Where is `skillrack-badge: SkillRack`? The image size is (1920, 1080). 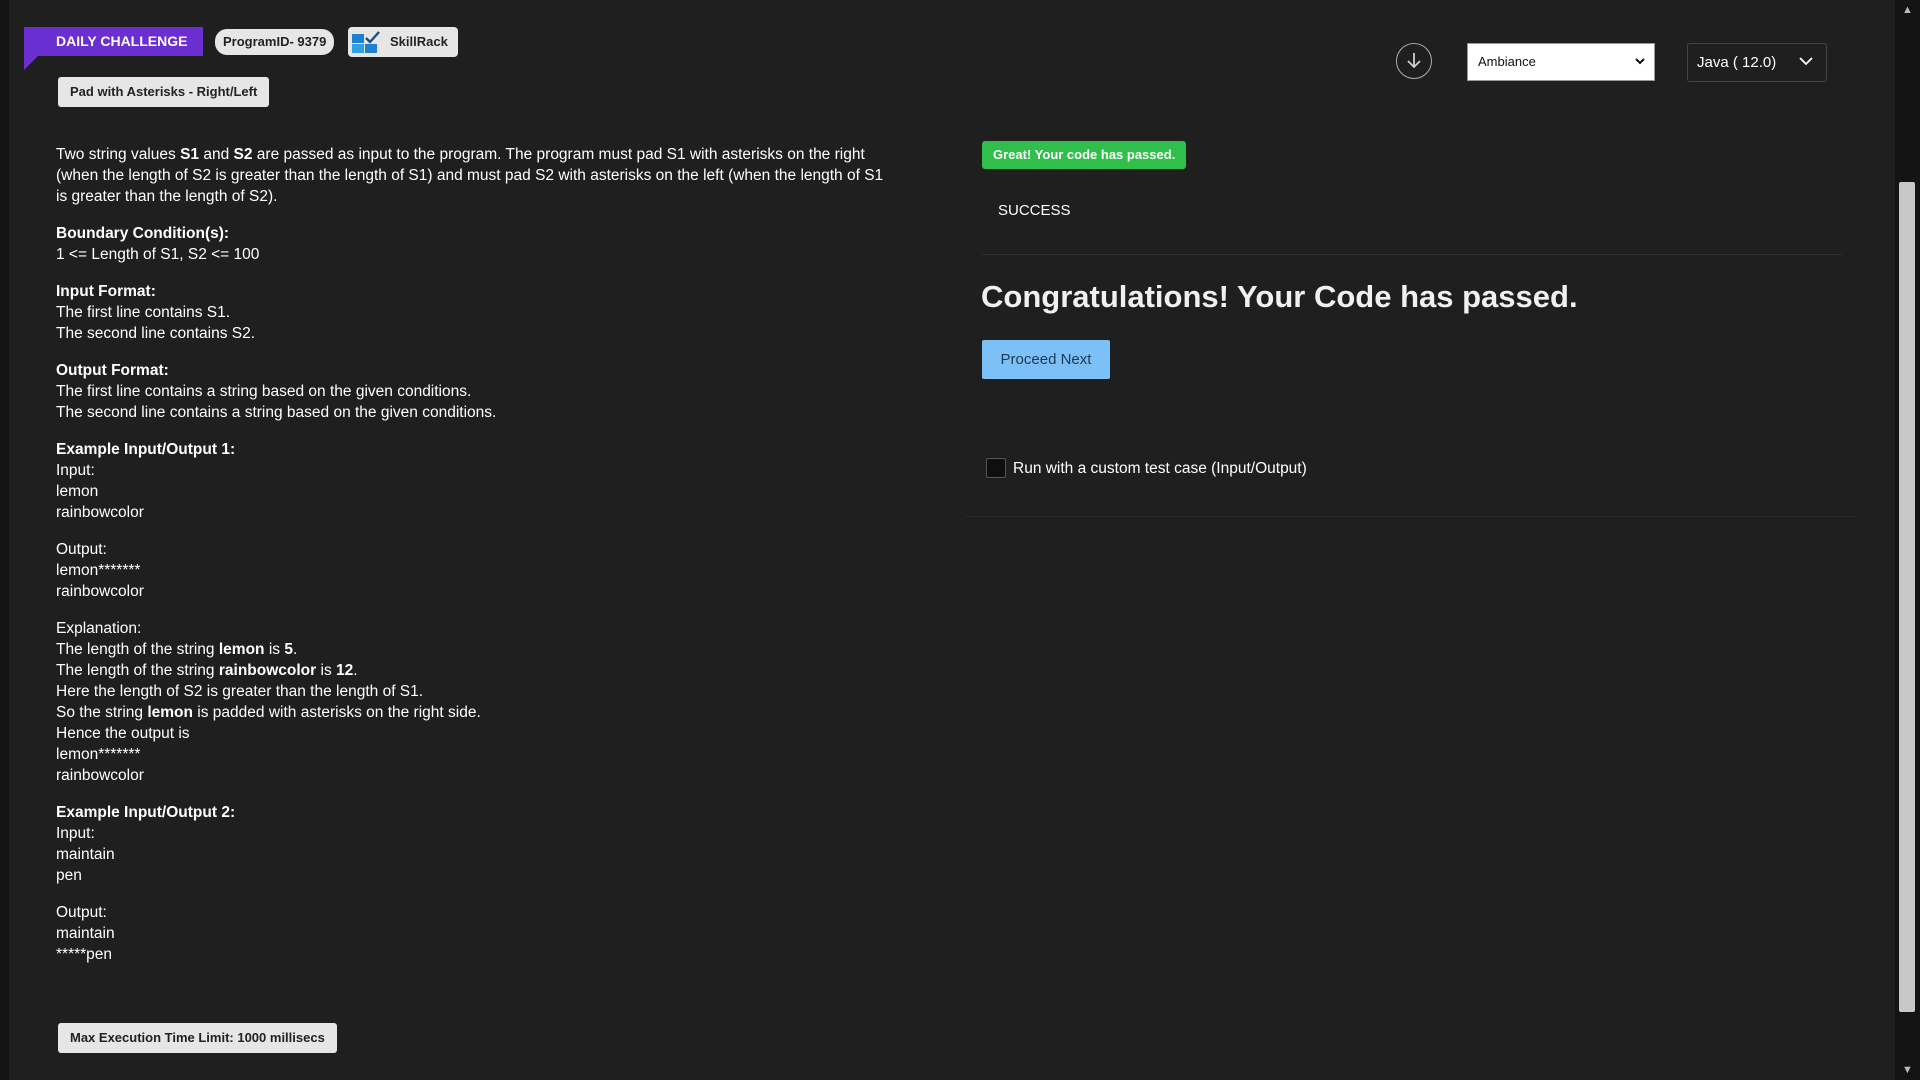
skillrack-badge: SkillRack is located at coordinates (403, 42).